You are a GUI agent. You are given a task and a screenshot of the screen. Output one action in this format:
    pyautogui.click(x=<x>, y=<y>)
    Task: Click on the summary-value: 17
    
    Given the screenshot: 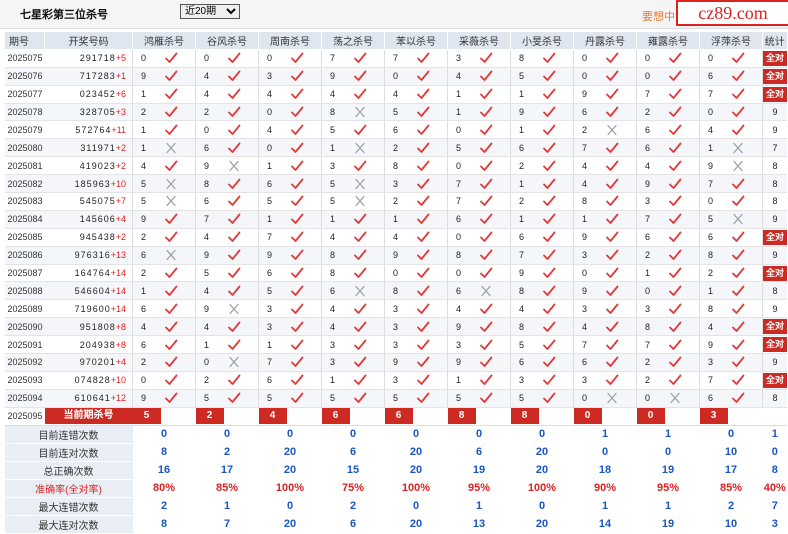 What is the action you would take?
    pyautogui.click(x=227, y=470)
    